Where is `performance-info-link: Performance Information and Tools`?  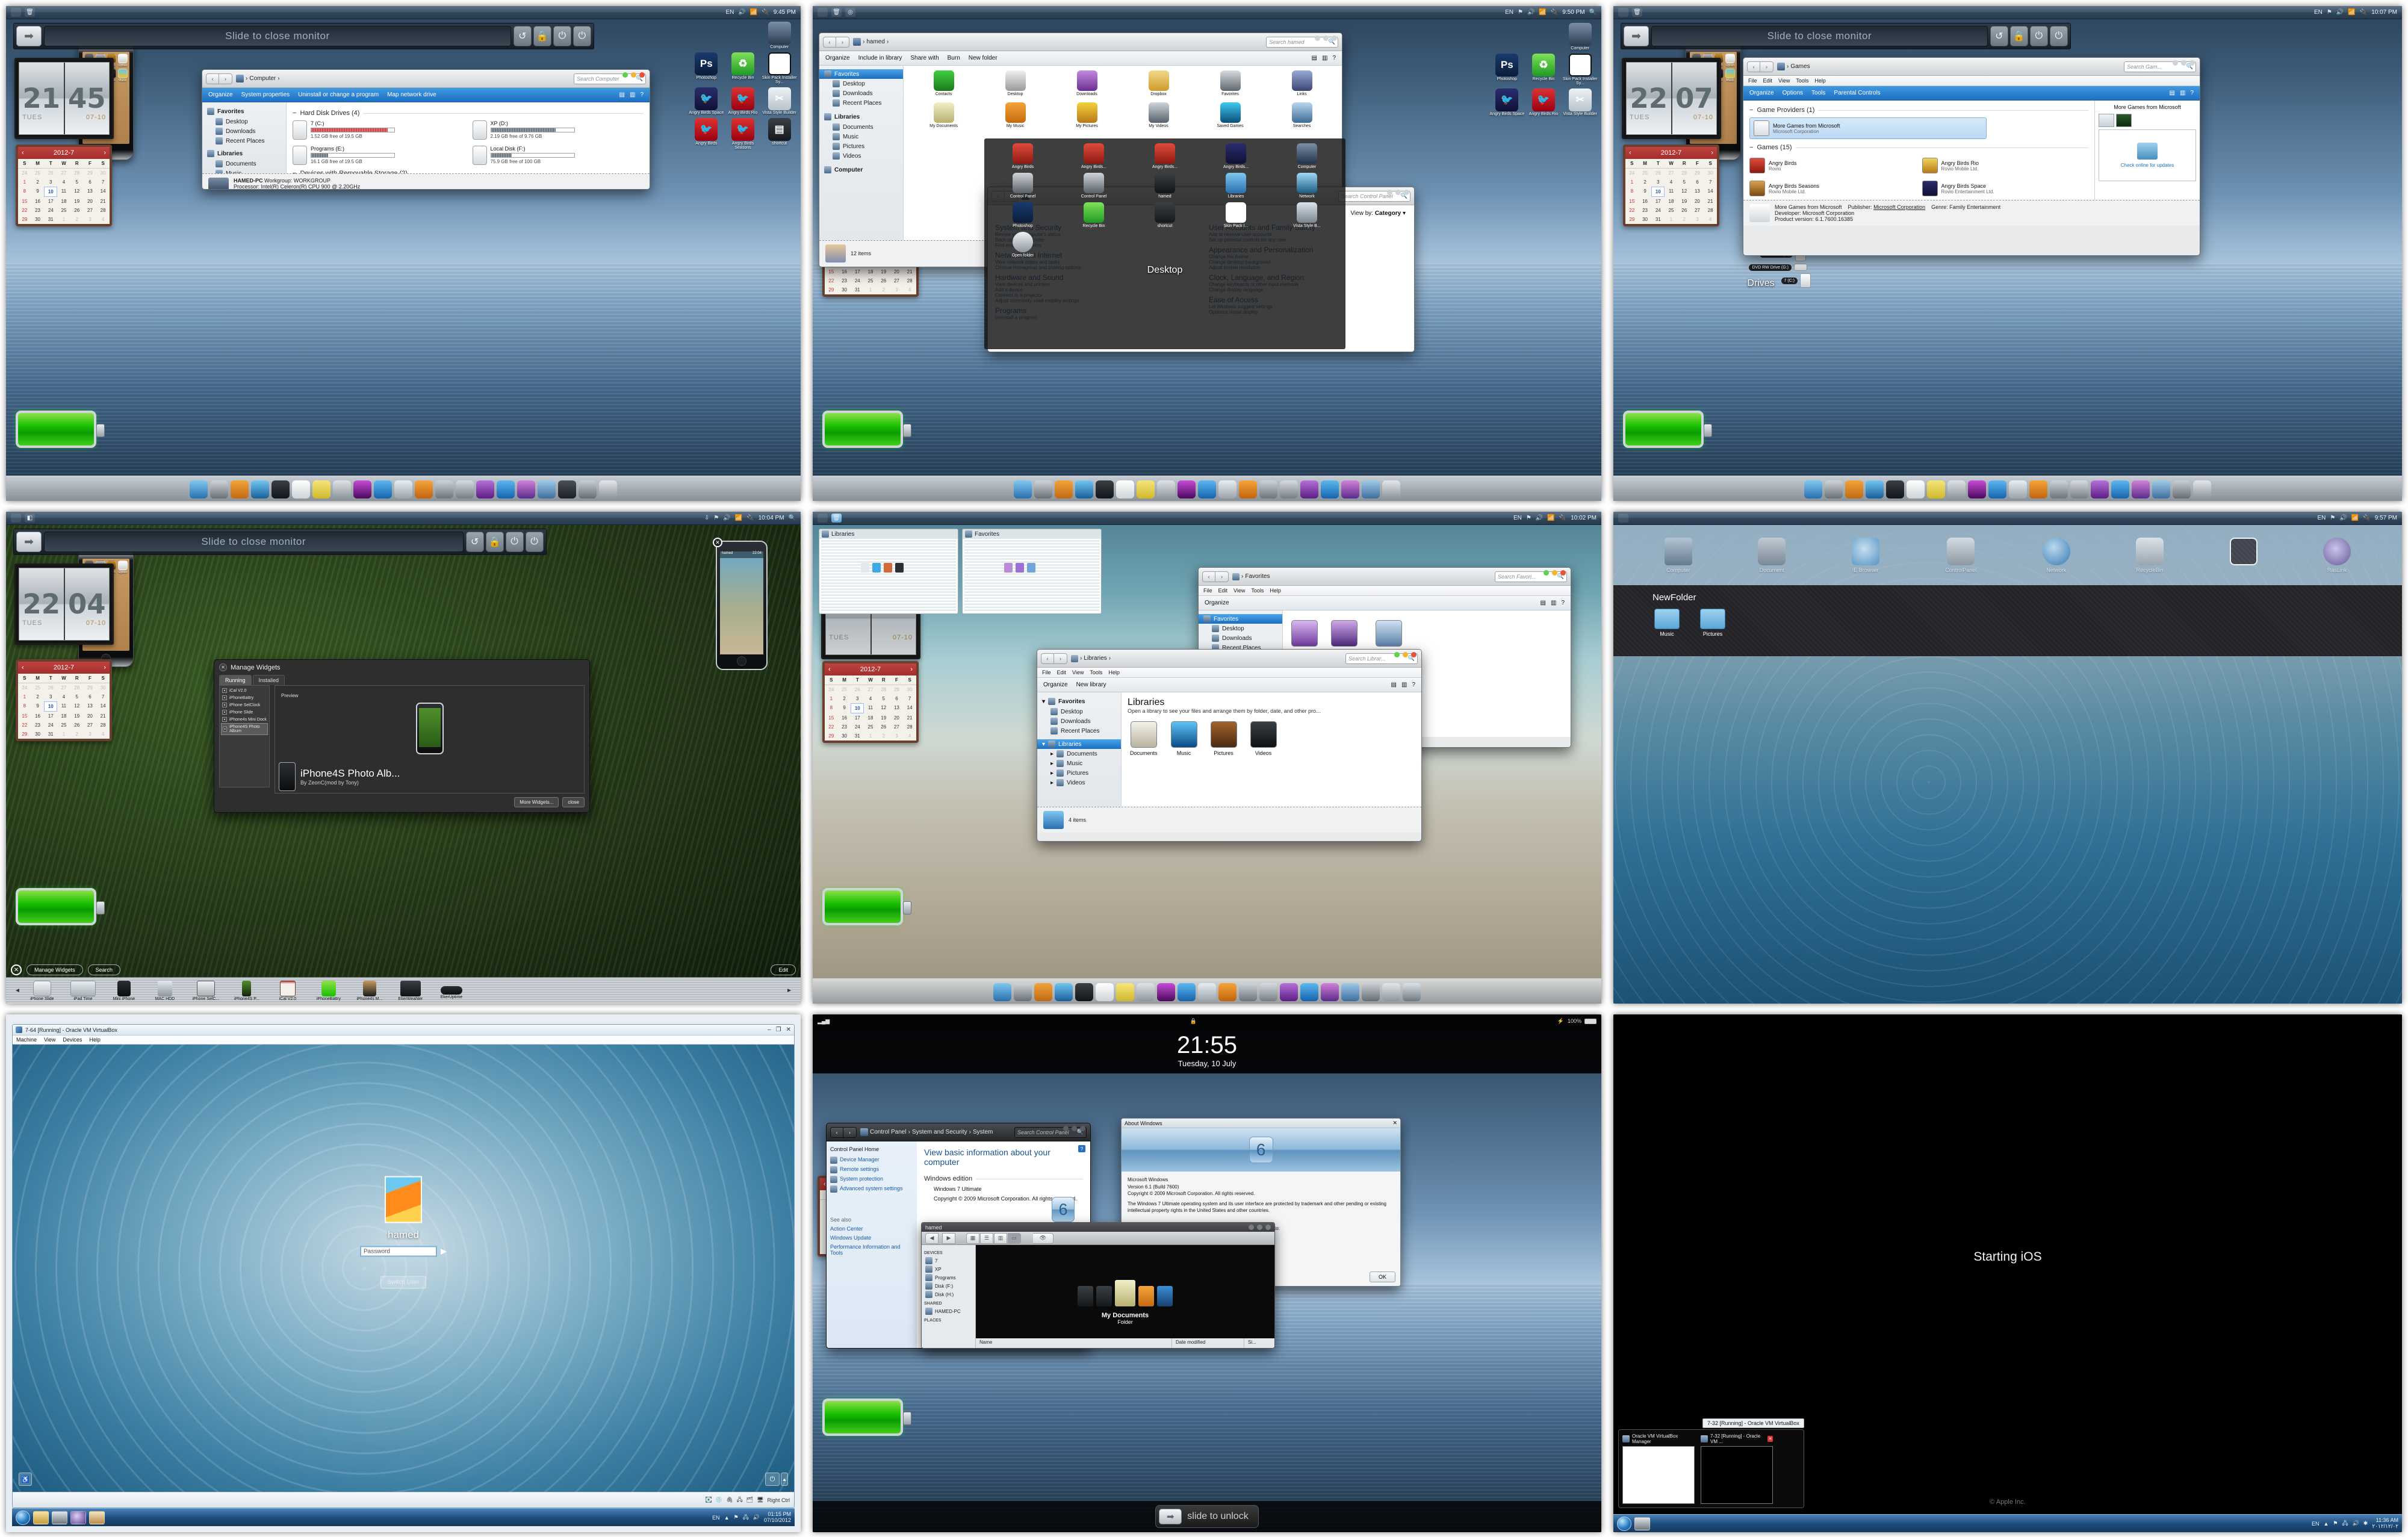 performance-info-link: Performance Information and Tools is located at coordinates (871, 1250).